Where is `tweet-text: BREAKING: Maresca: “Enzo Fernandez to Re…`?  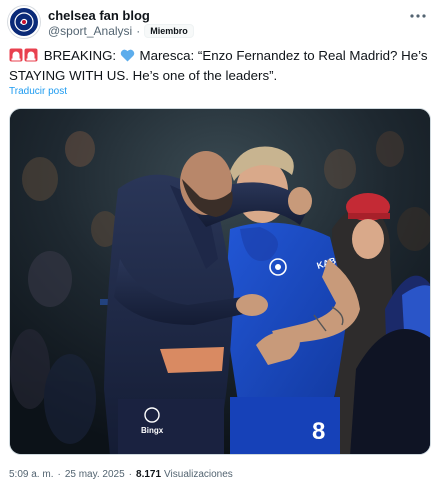
tweet-text: BREAKING: Maresca: “Enzo Fernandez to Re… is located at coordinates (219, 66).